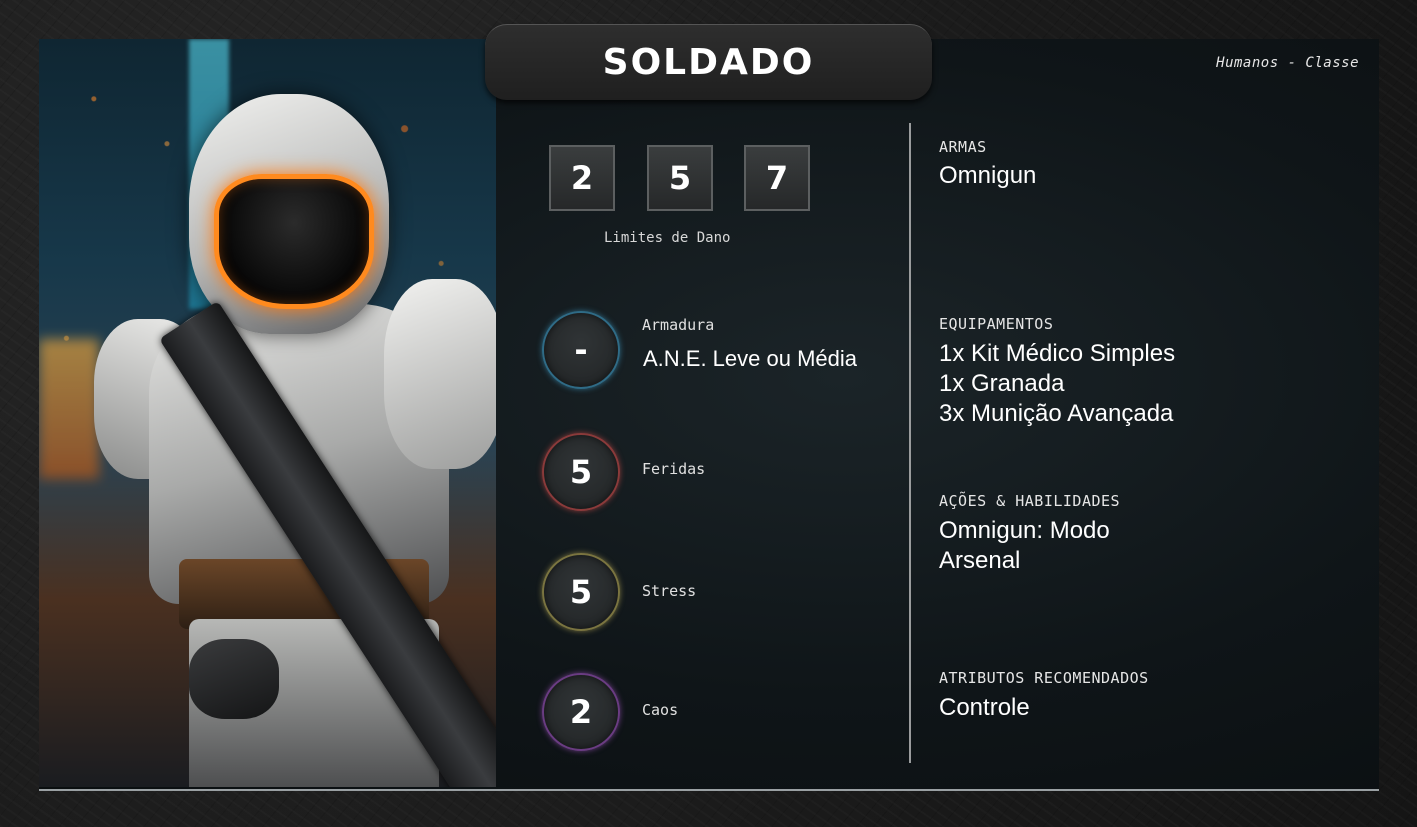 This screenshot has width=1417, height=827. What do you see at coordinates (581, 350) in the screenshot?
I see `armor-circle: -` at bounding box center [581, 350].